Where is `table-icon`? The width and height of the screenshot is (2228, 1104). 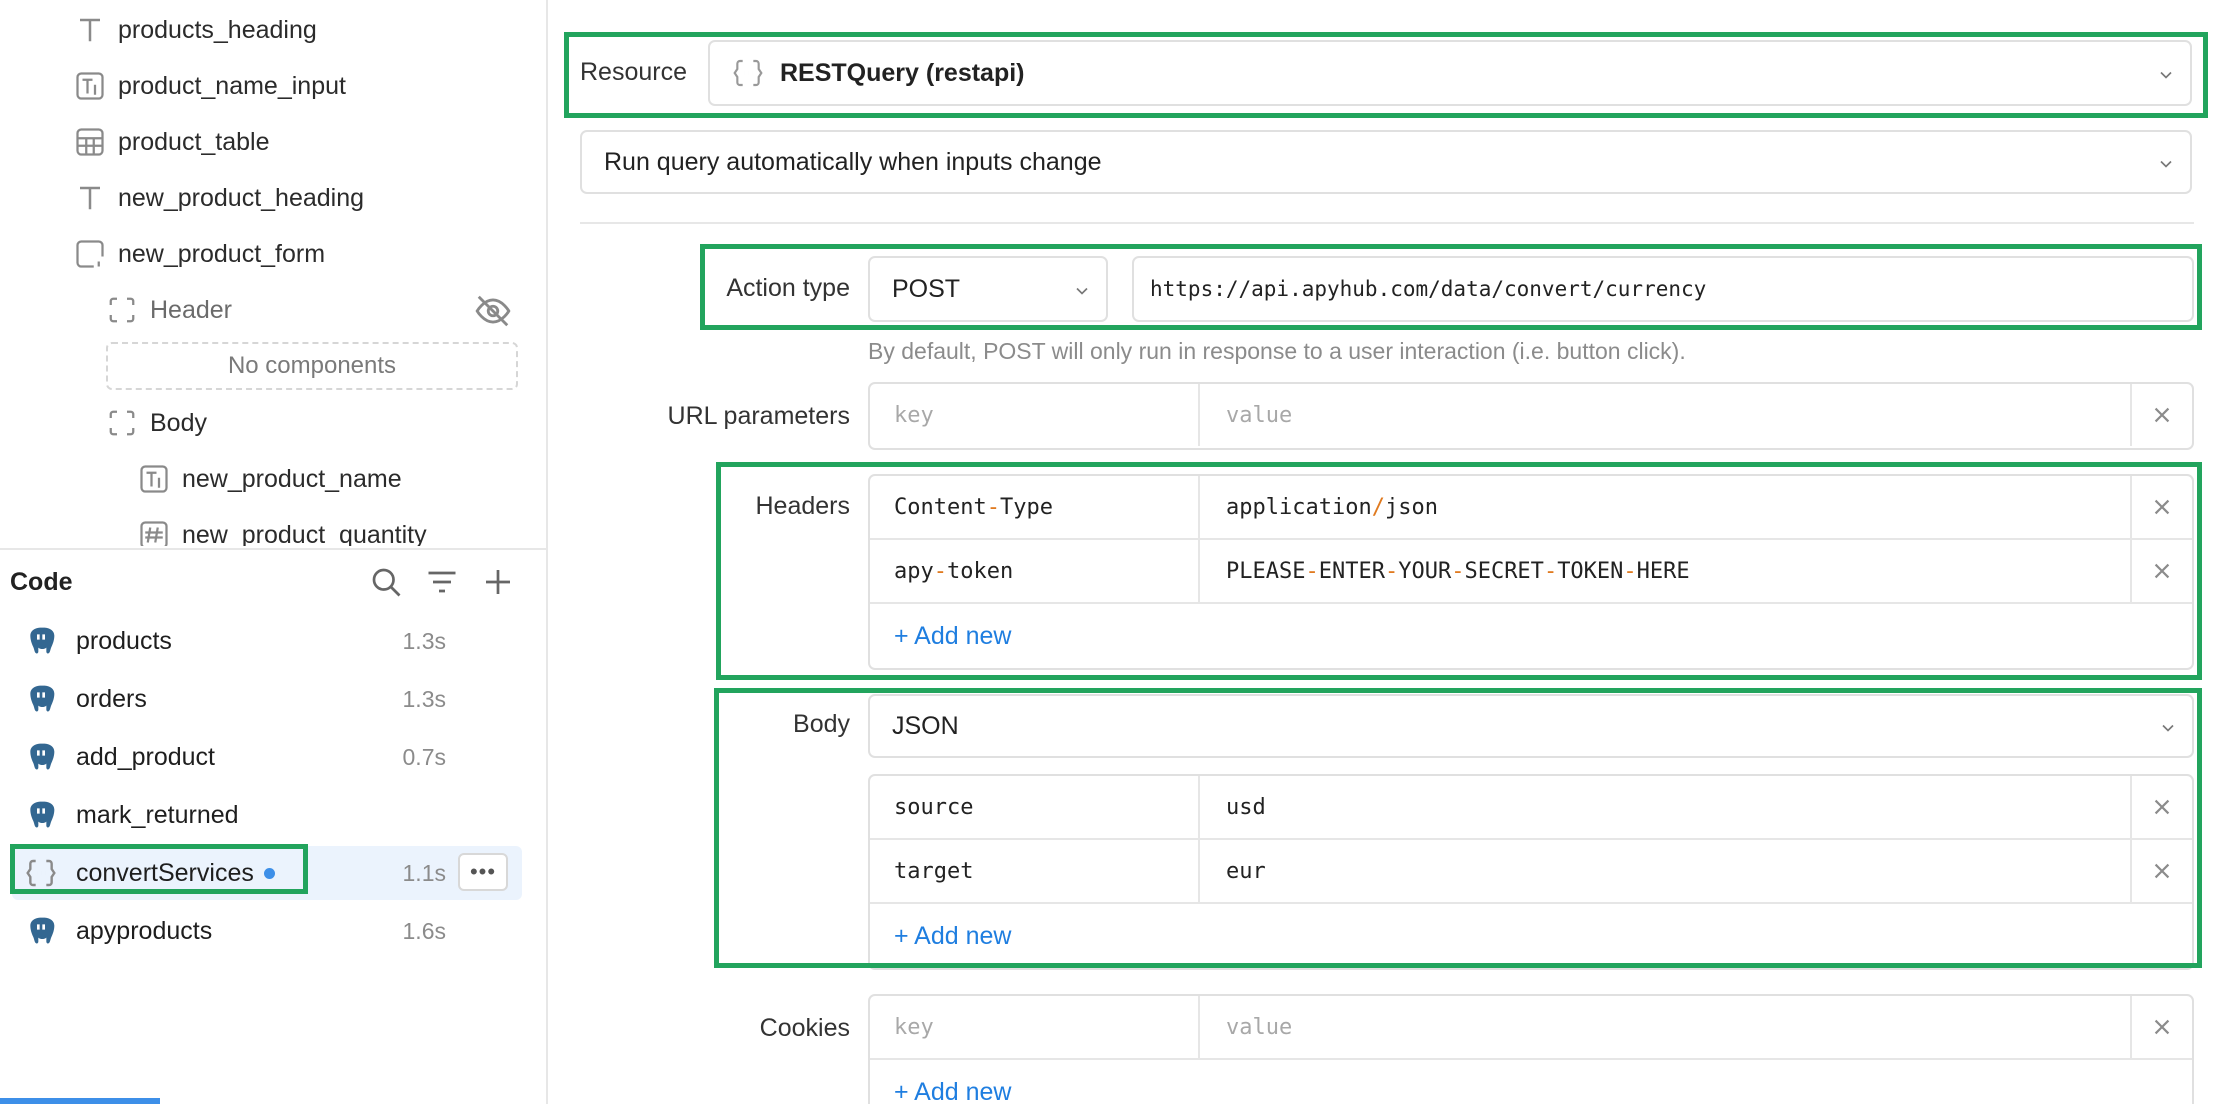
table-icon is located at coordinates (90, 142).